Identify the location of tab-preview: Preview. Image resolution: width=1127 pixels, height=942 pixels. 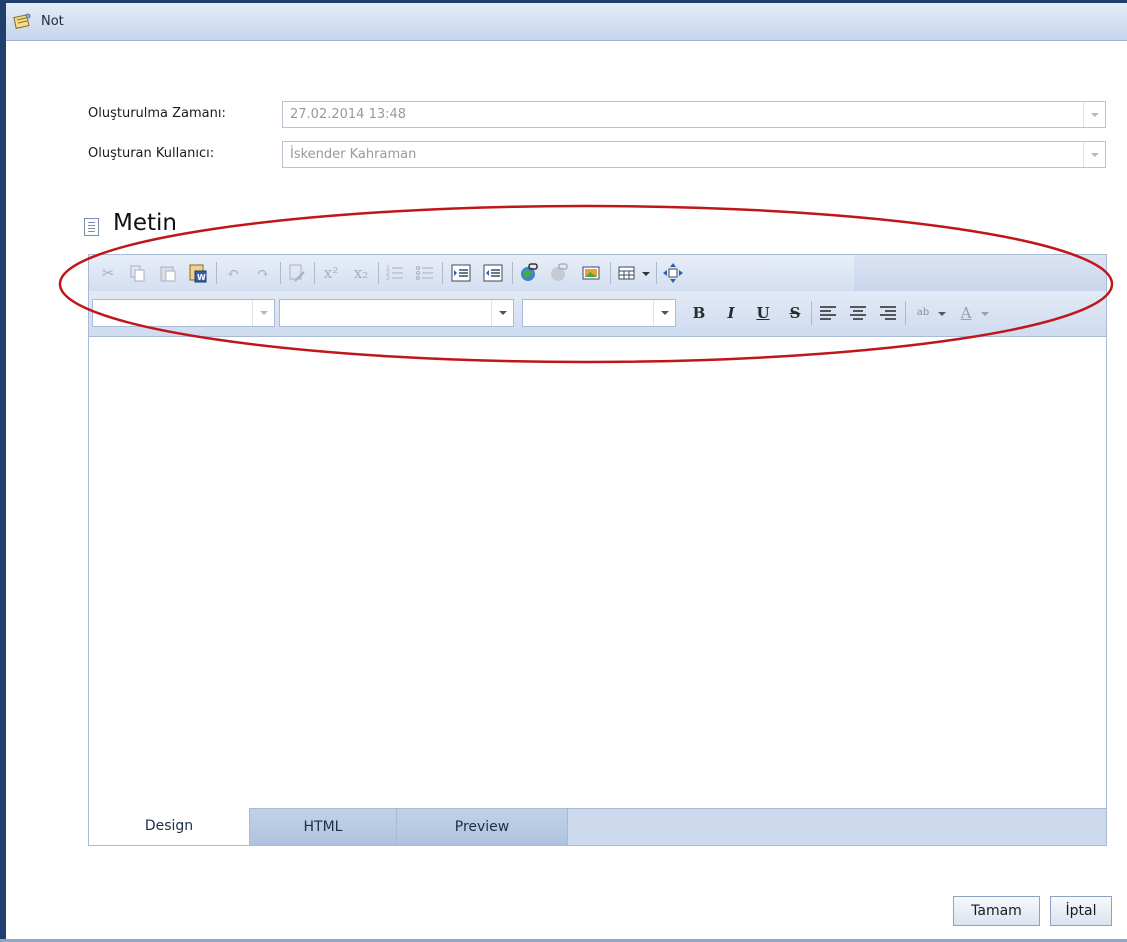
(482, 827).